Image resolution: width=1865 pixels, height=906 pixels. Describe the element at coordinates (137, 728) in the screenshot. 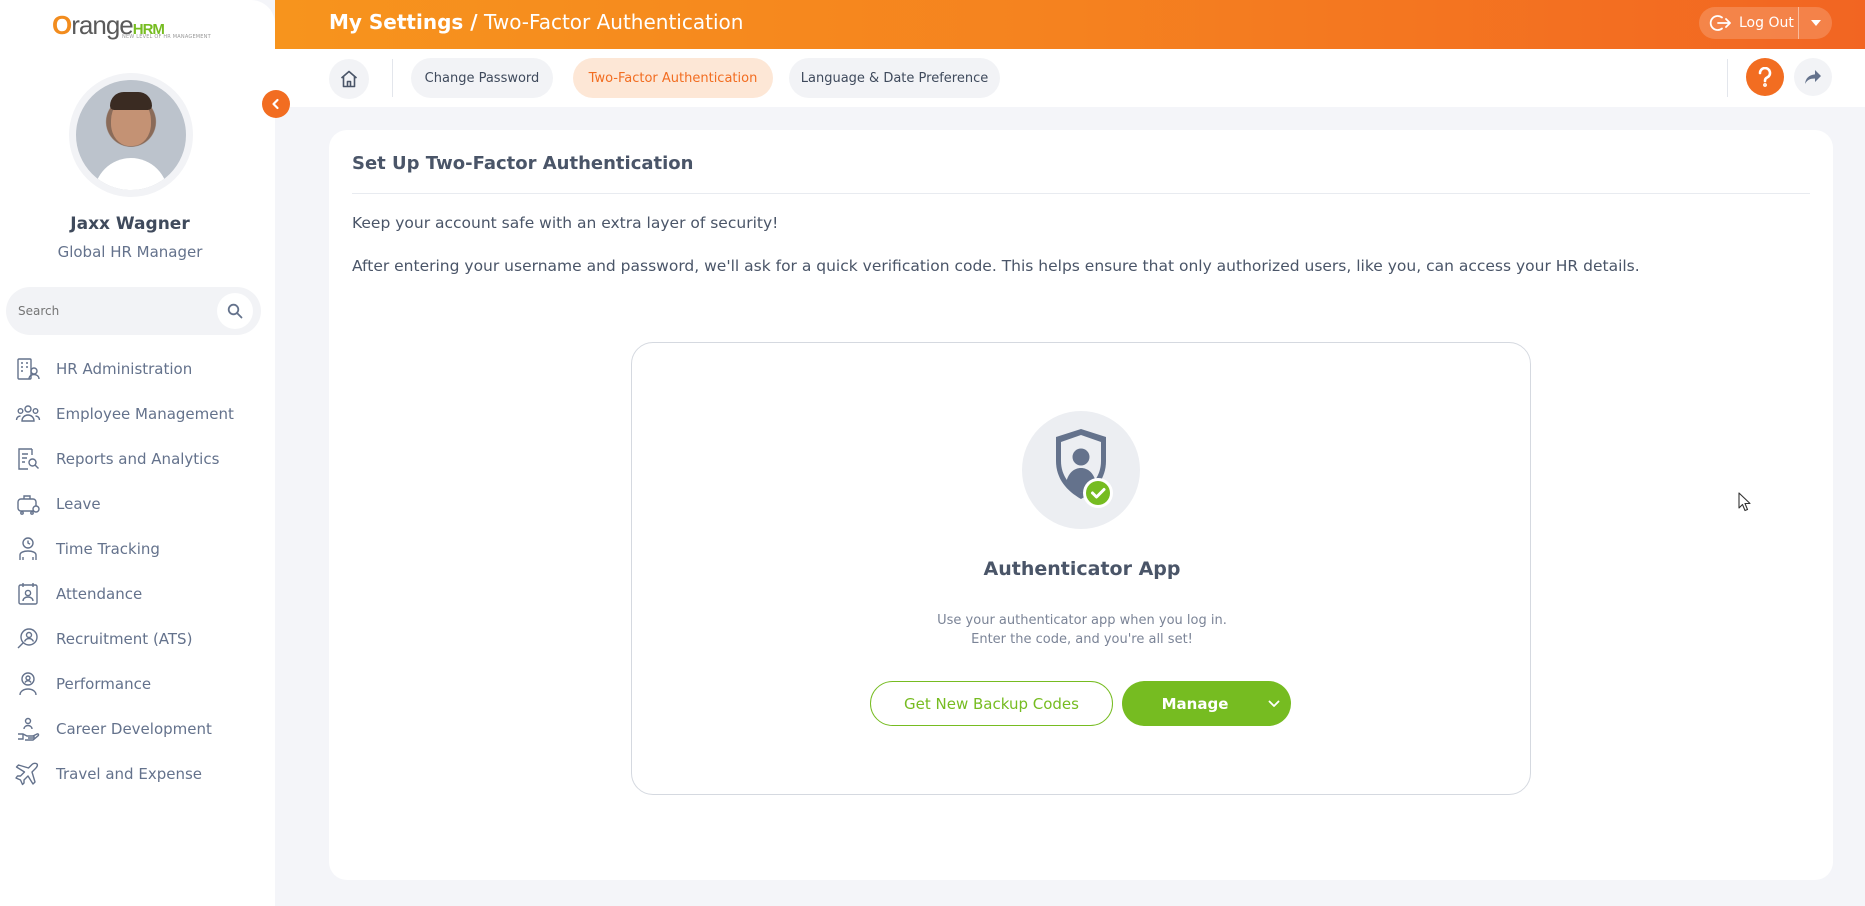

I see `sidebar-item-career-development: Career Development` at that location.